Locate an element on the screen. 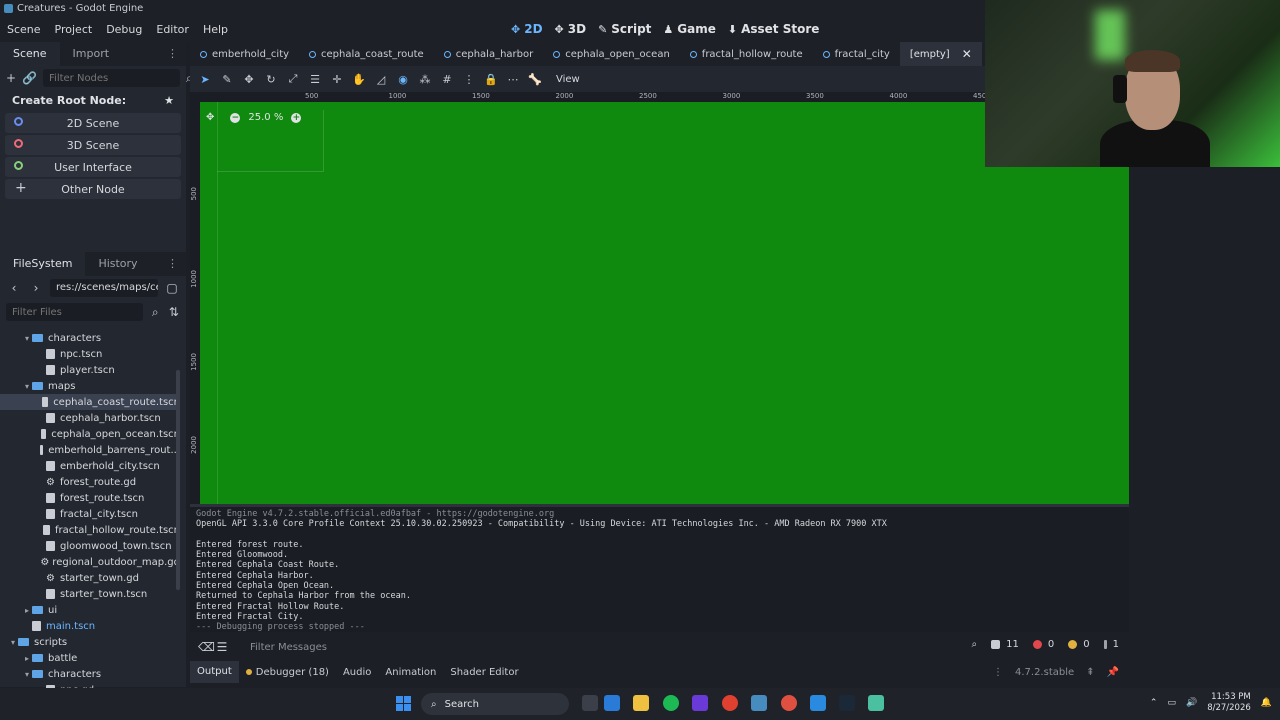 Image resolution: width=1280 pixels, height=720 pixels. tree-scrollbar is located at coordinates (178, 480).